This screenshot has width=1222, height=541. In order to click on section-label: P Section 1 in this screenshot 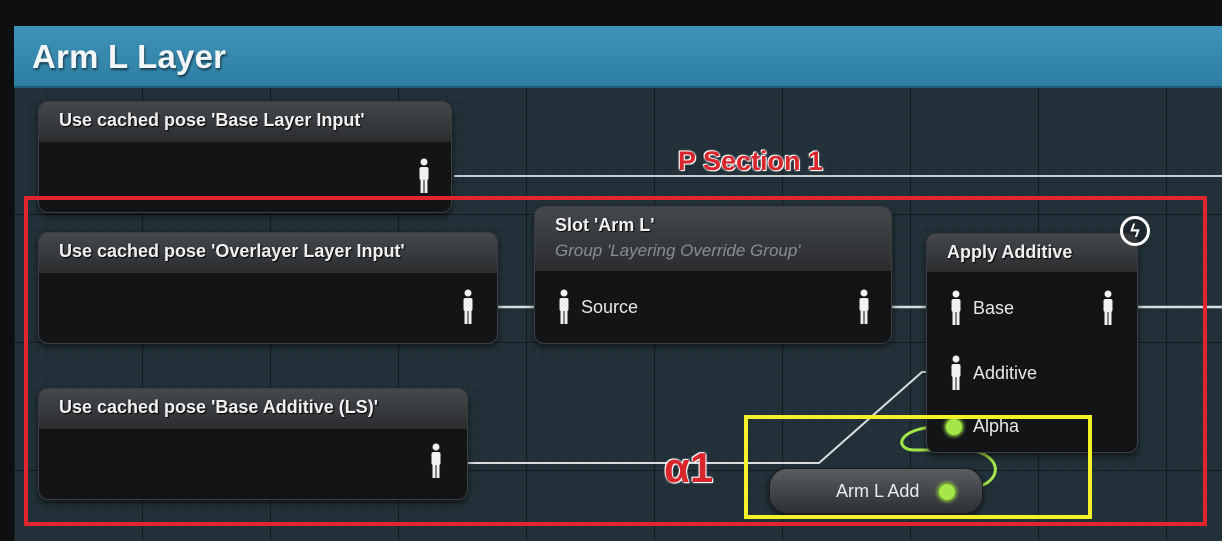, I will do `click(751, 161)`.